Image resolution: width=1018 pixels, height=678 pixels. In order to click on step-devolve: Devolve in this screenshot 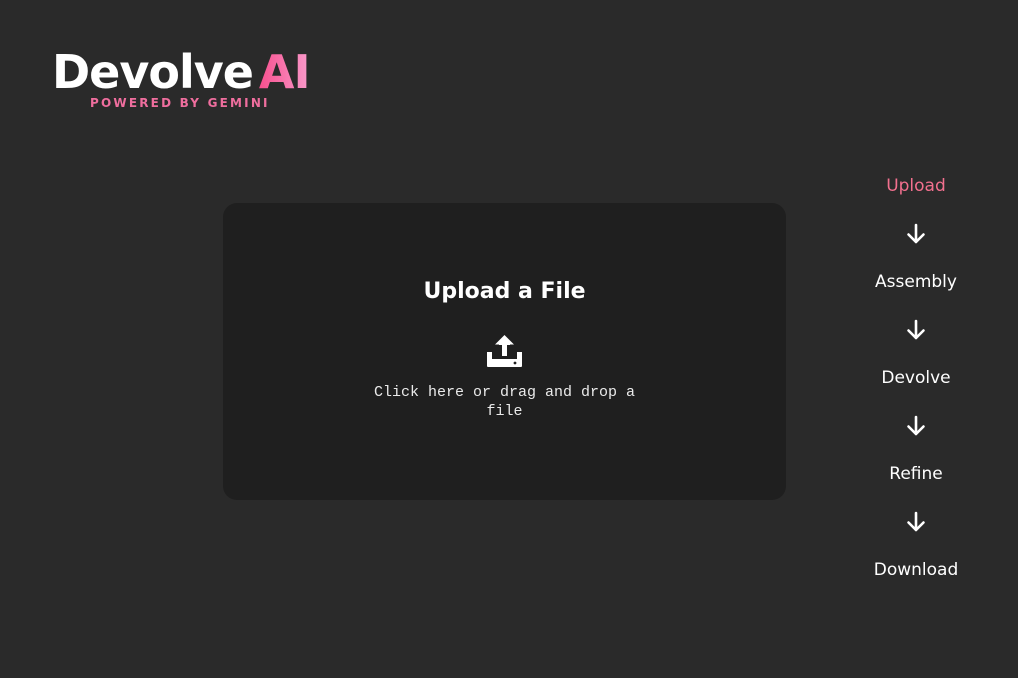, I will do `click(916, 378)`.